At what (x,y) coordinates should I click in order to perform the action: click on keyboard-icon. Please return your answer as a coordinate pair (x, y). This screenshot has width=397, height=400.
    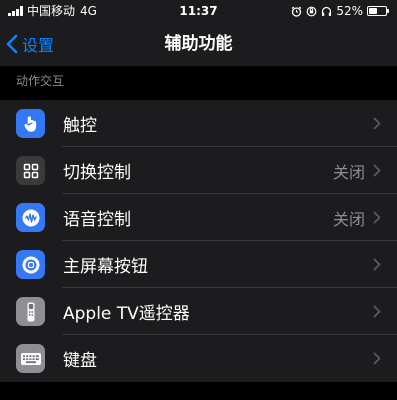
    Looking at the image, I should click on (30, 358).